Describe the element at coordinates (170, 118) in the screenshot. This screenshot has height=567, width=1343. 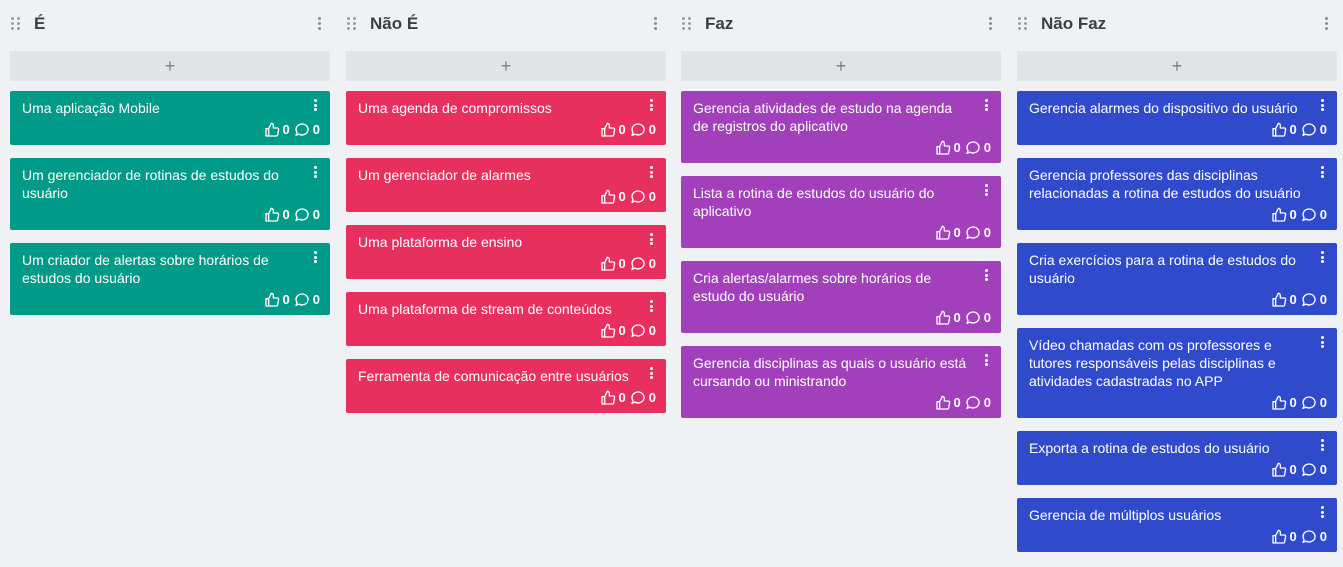
I see `card: Uma aplicação Mobile 0 0` at that location.